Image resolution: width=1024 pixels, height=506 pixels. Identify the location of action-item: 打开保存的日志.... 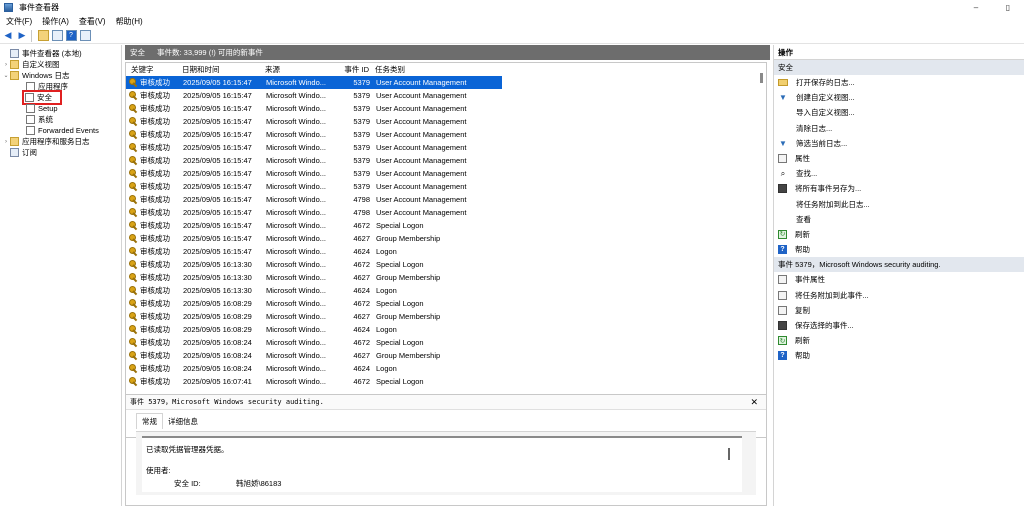
(899, 82).